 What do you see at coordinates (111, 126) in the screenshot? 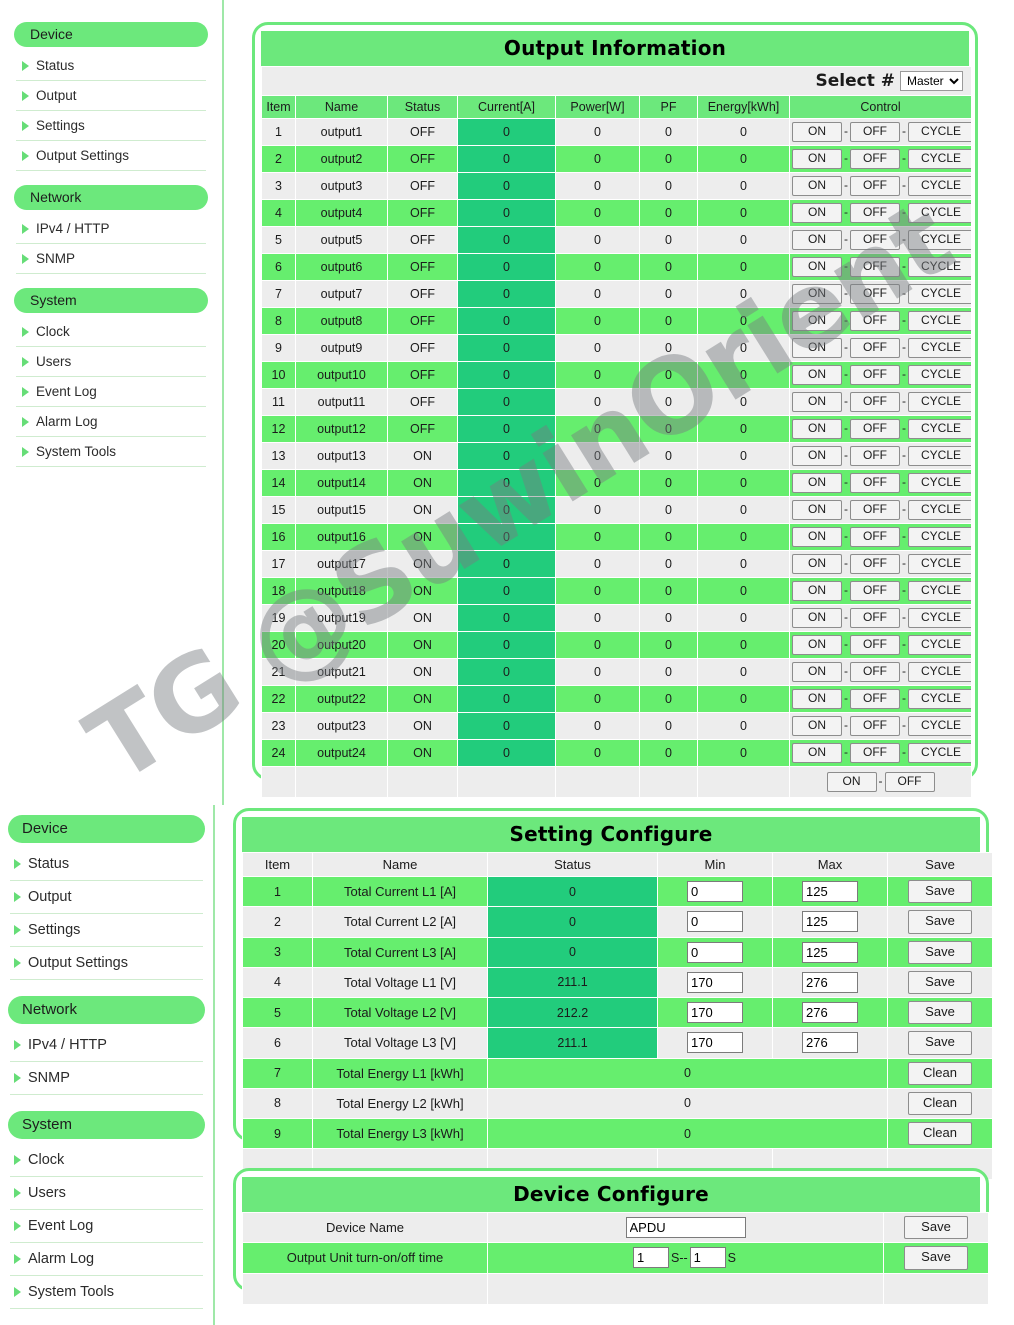
I see `sidebar-primary-item-settings: Settings` at bounding box center [111, 126].